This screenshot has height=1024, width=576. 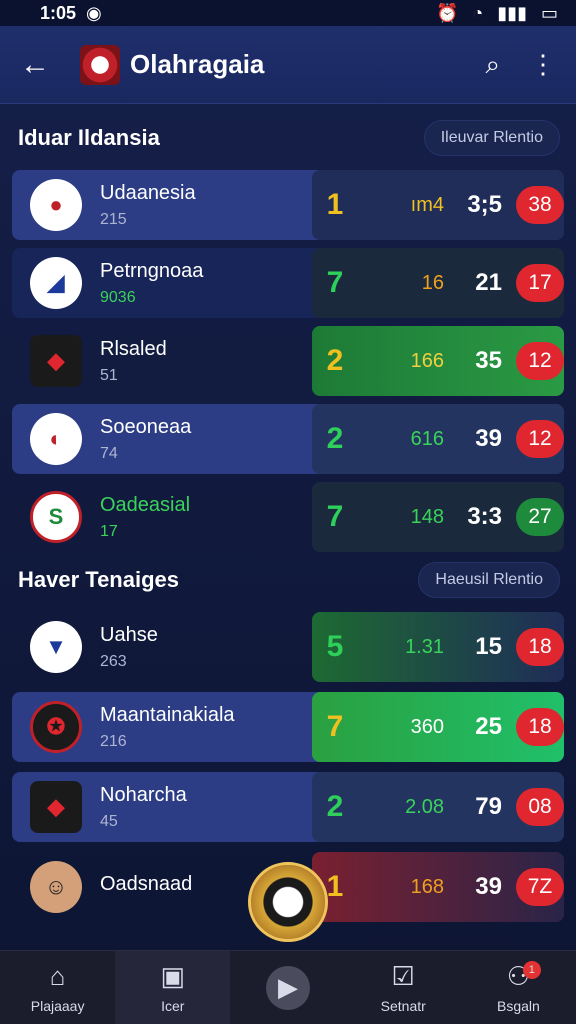 What do you see at coordinates (288, 439) in the screenshot?
I see `team-row: ◐ Soeoneaa 74 2 616 39 12` at bounding box center [288, 439].